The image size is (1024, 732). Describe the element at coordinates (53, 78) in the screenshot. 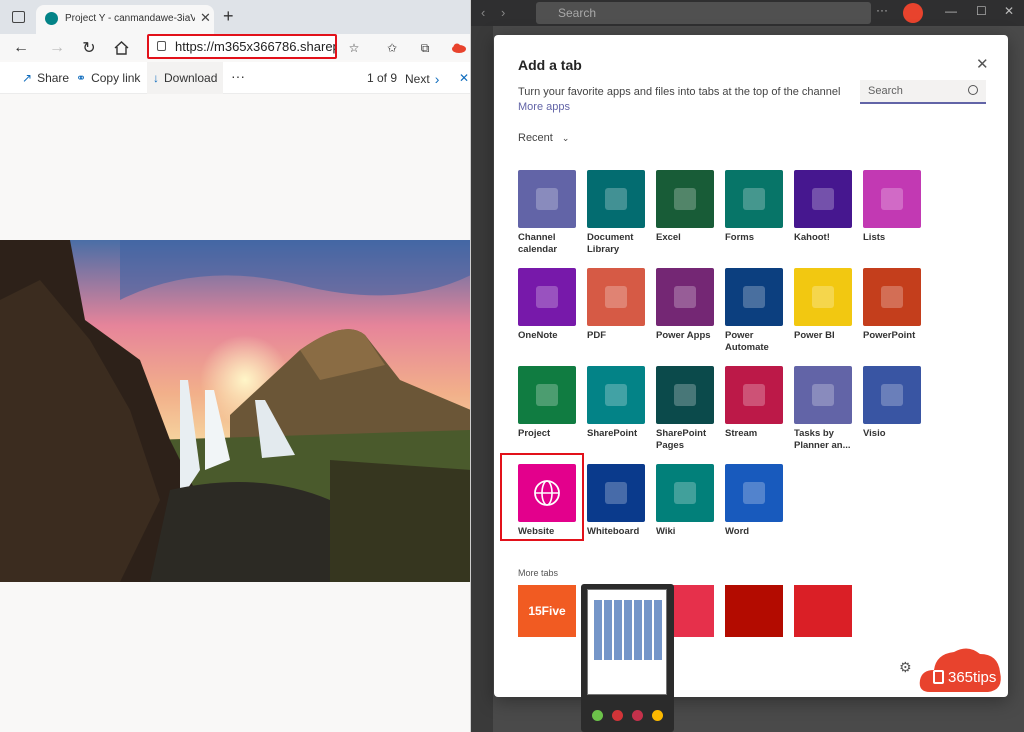

I see `share-label: Share` at that location.